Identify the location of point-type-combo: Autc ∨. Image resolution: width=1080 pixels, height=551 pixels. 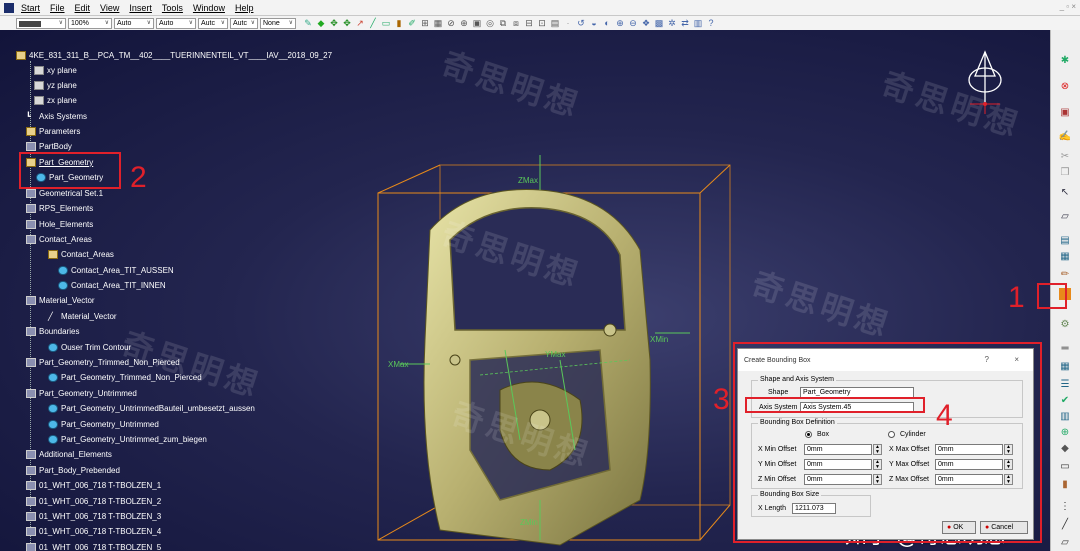
(213, 23).